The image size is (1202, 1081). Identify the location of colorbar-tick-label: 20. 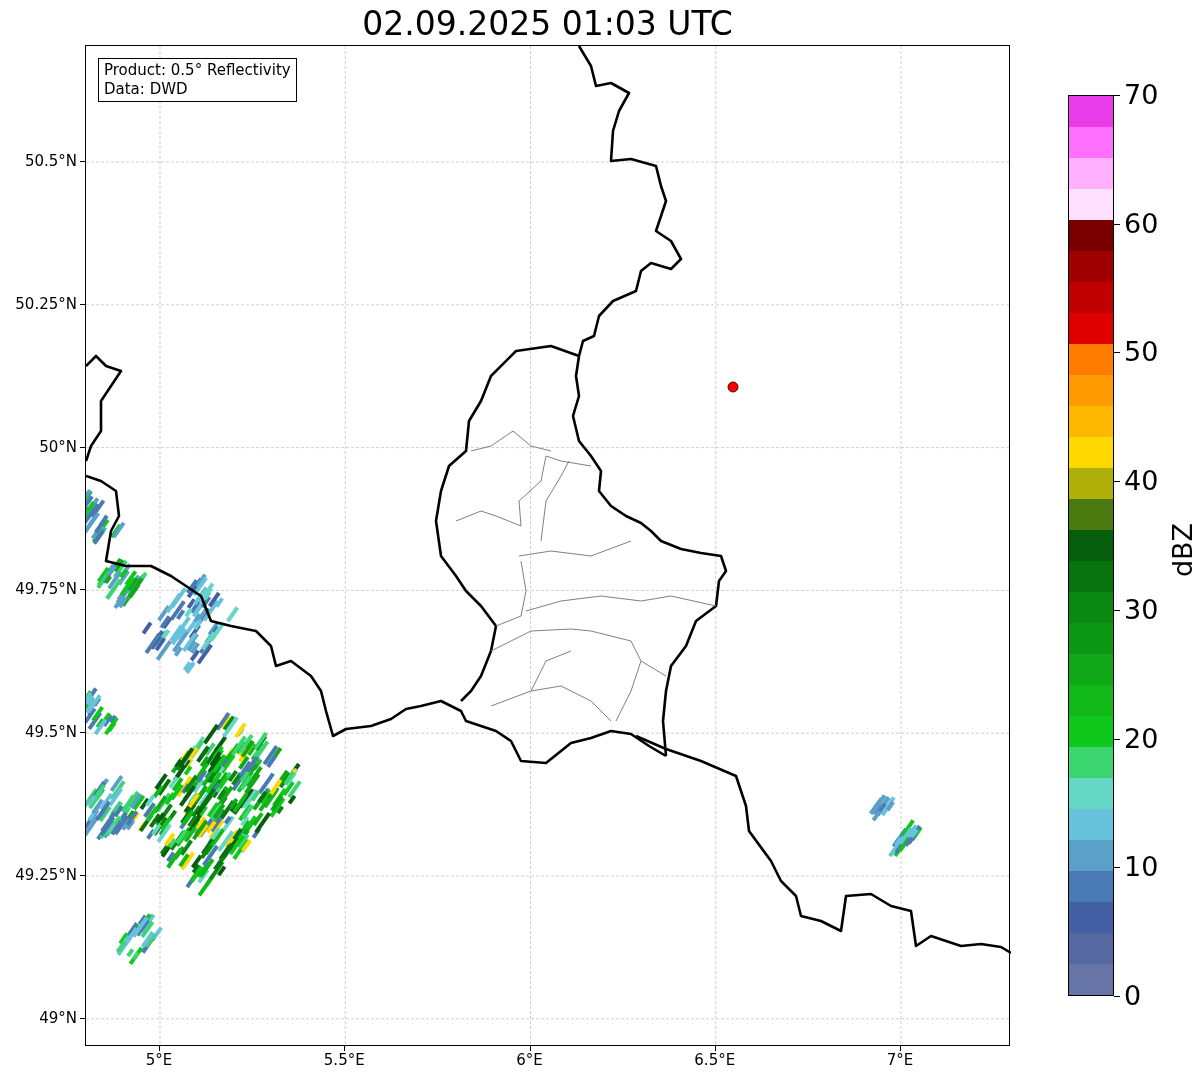
(1141, 738).